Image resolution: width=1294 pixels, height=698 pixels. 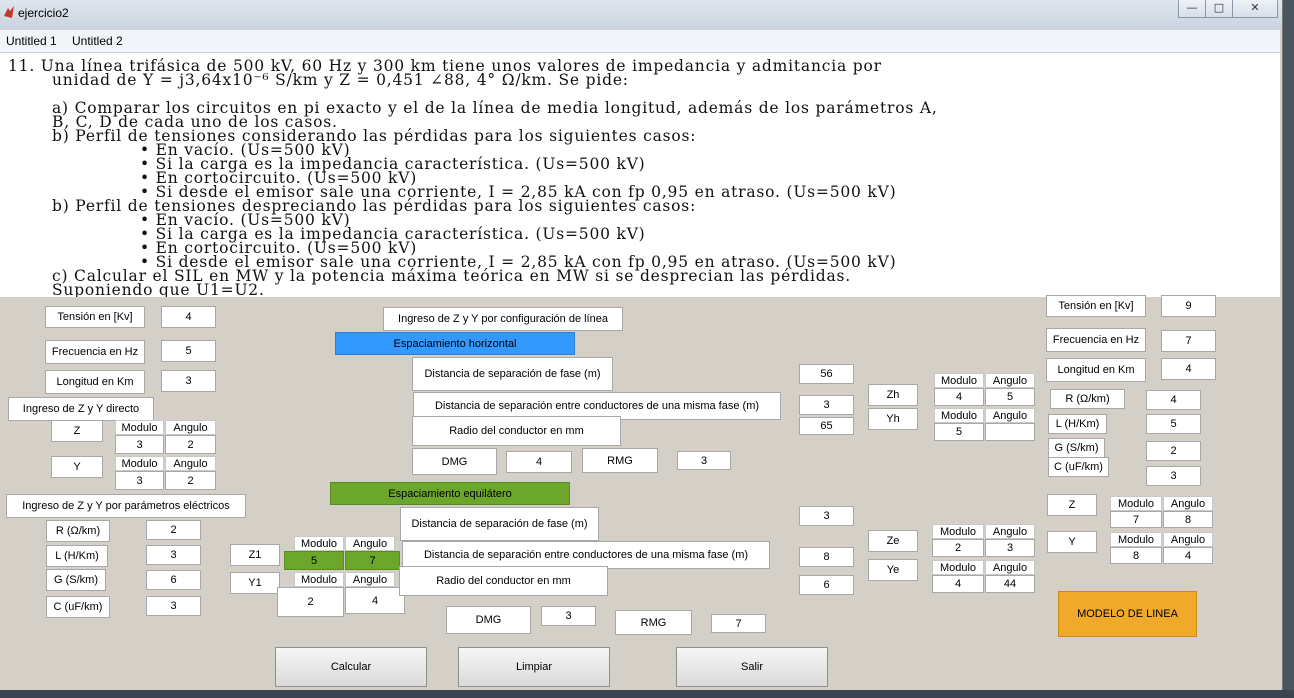 What do you see at coordinates (568, 616) in the screenshot?
I see `e-dmg-input: 3` at bounding box center [568, 616].